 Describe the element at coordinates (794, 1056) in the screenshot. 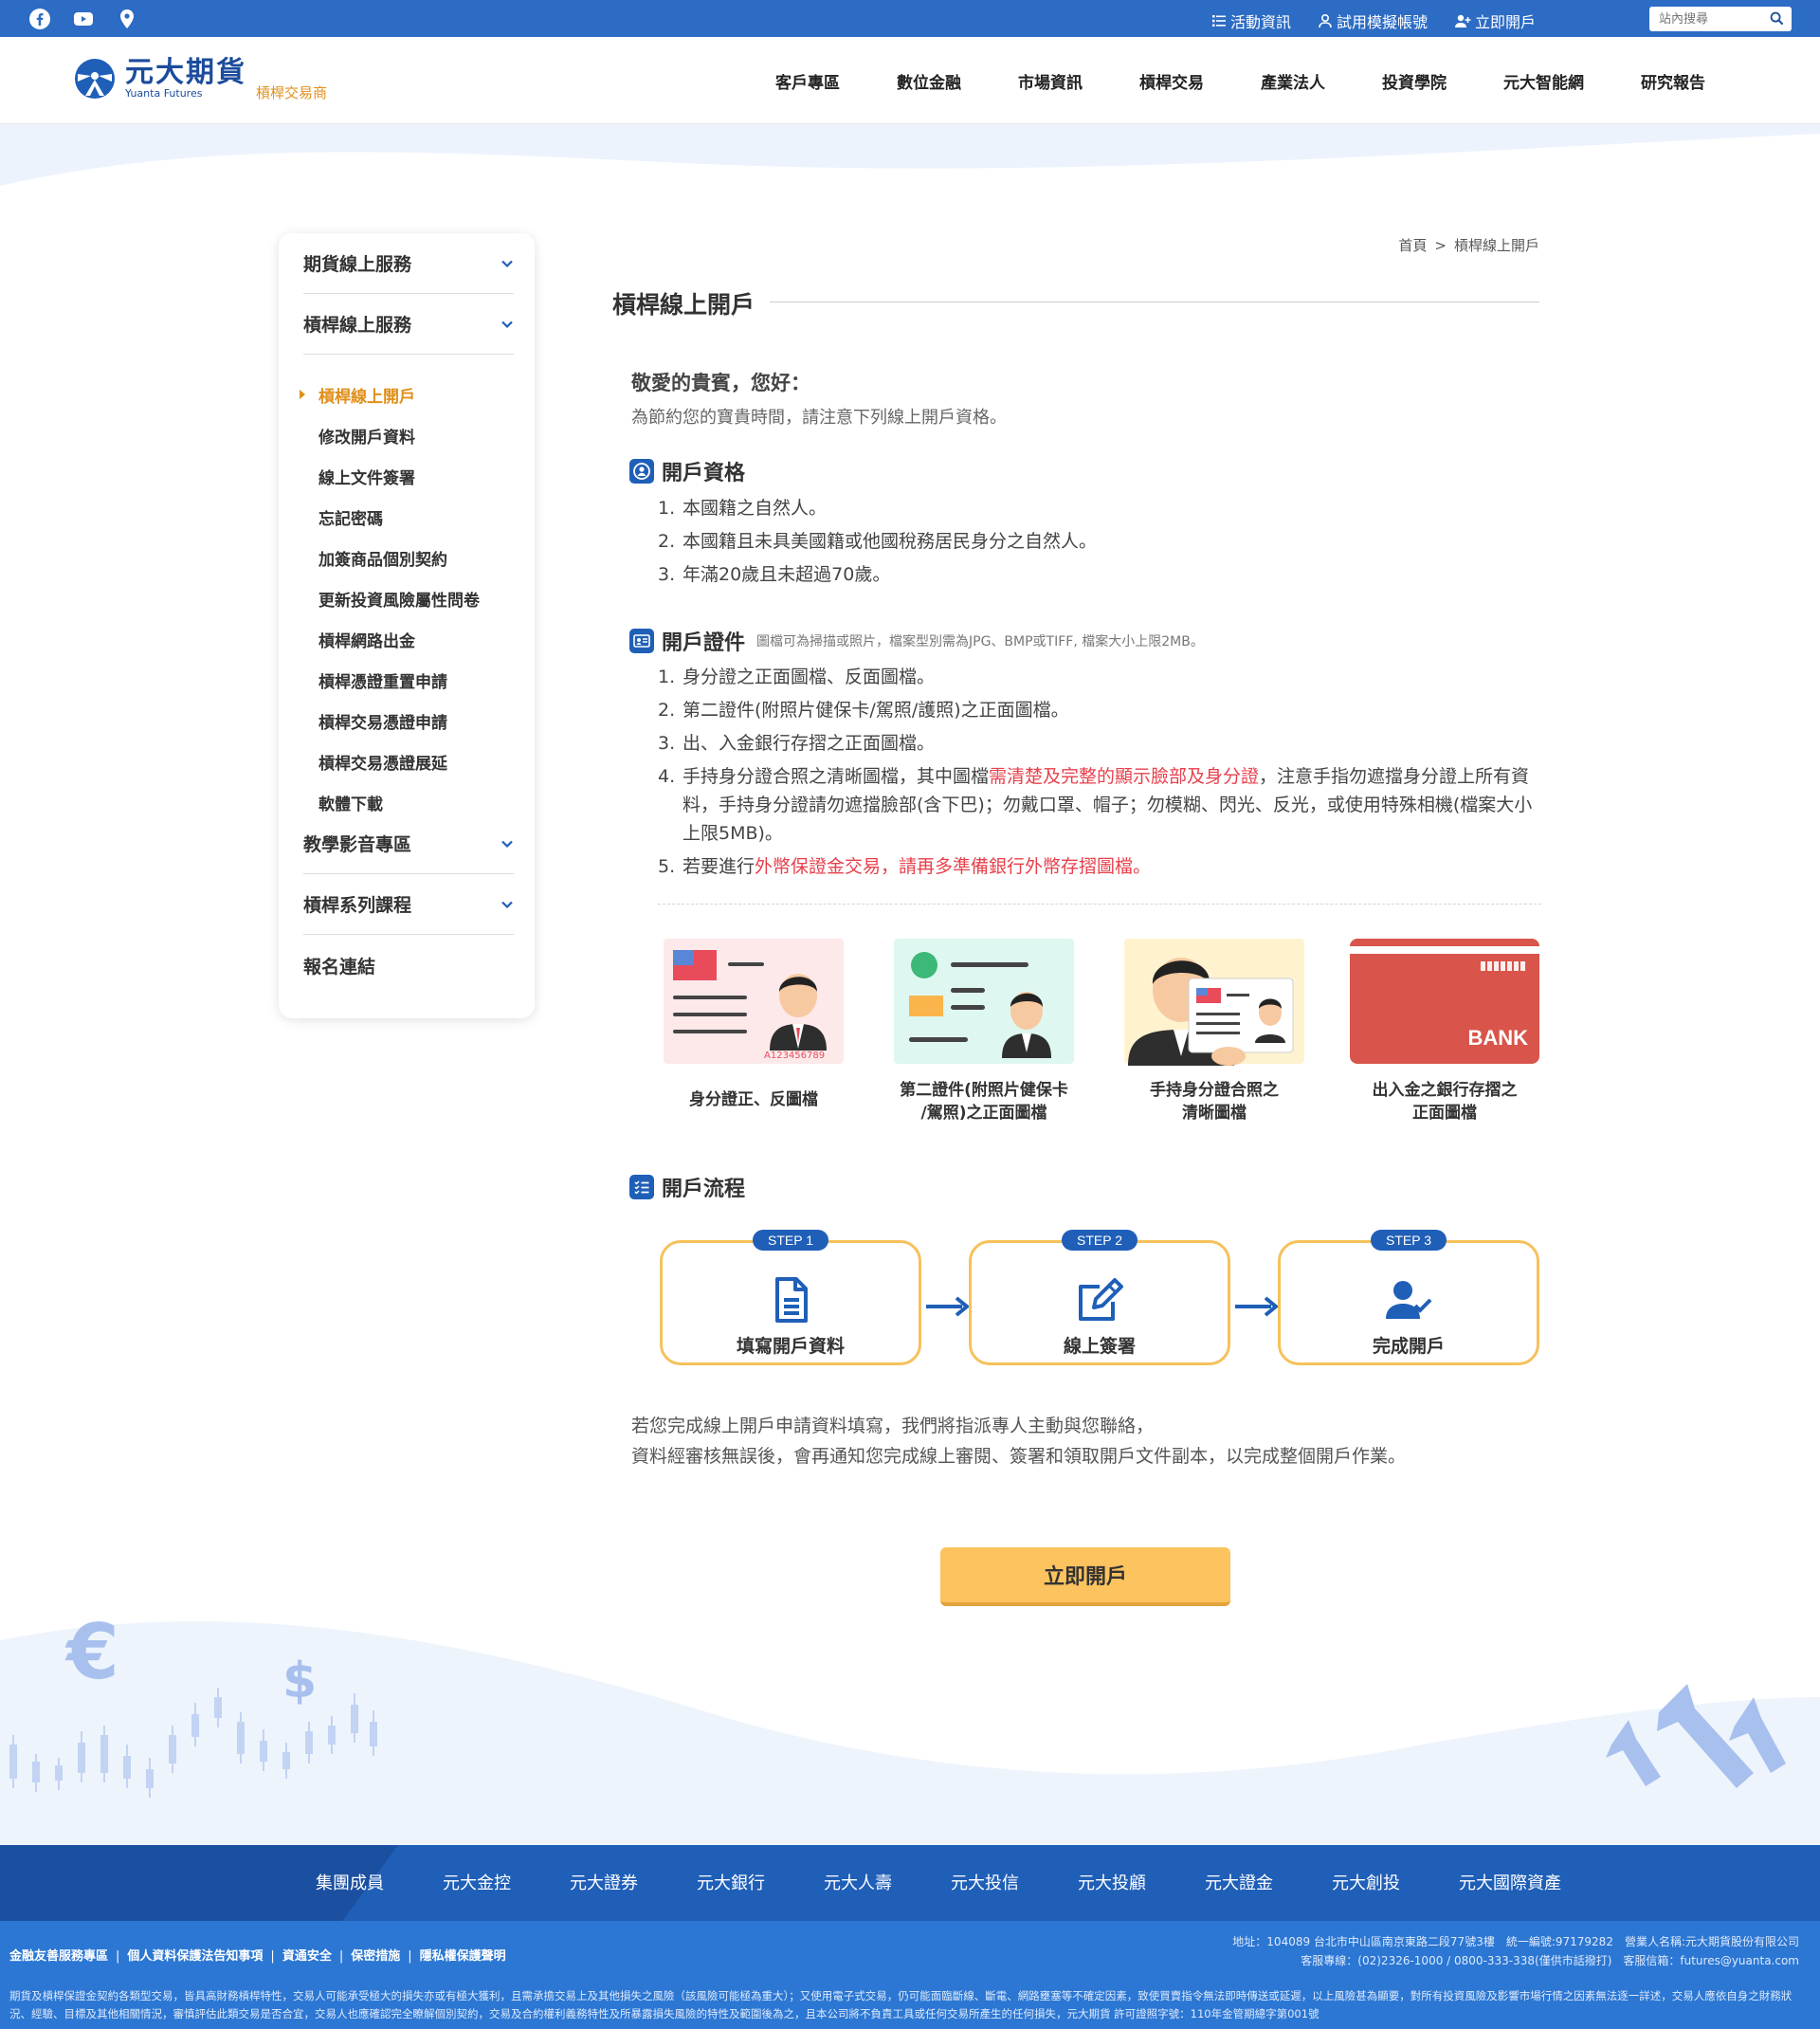

I see `id-number-text: A123456789` at that location.